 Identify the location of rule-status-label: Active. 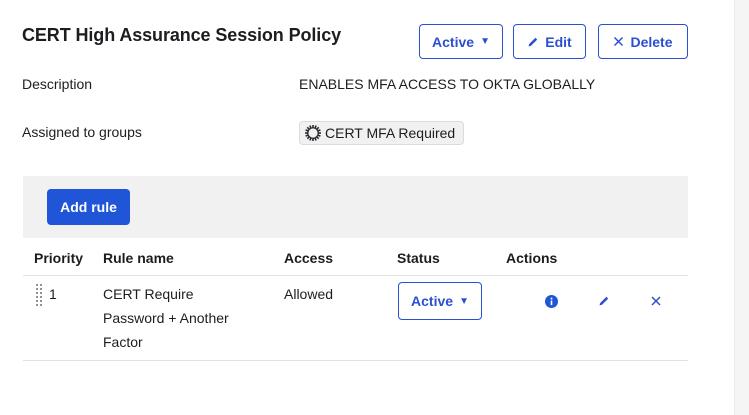
(432, 301).